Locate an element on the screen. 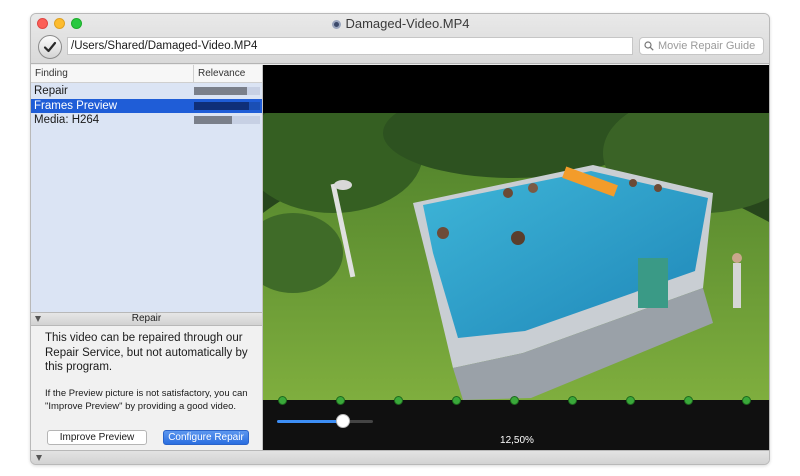 The width and height of the screenshot is (800, 476). finding-label: Repair is located at coordinates (51, 91).